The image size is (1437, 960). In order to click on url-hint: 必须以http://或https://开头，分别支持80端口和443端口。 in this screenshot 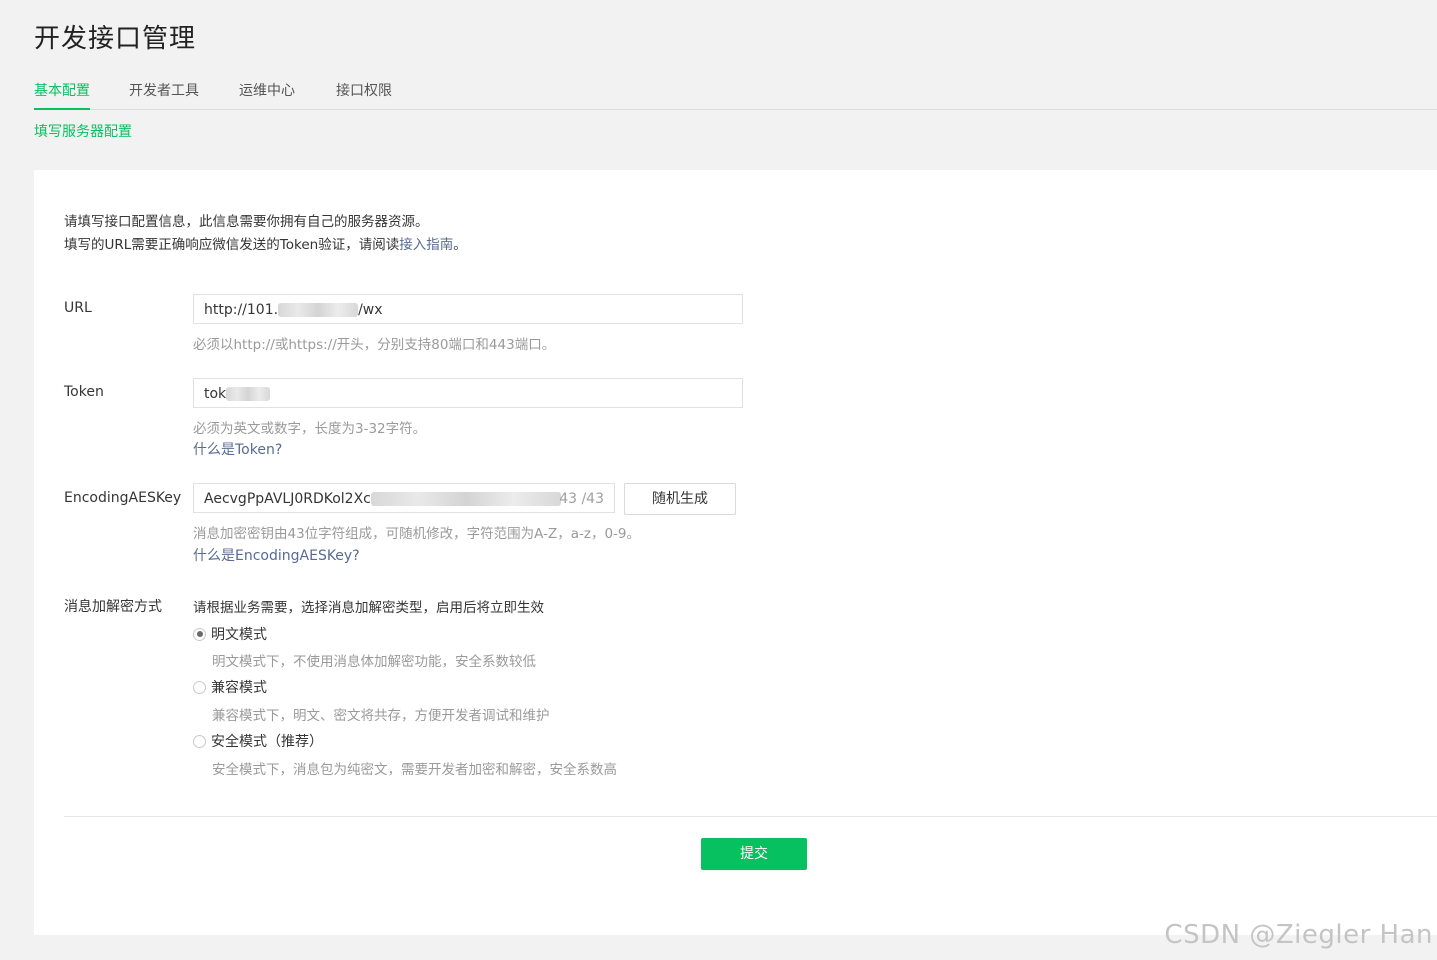, I will do `click(374, 345)`.